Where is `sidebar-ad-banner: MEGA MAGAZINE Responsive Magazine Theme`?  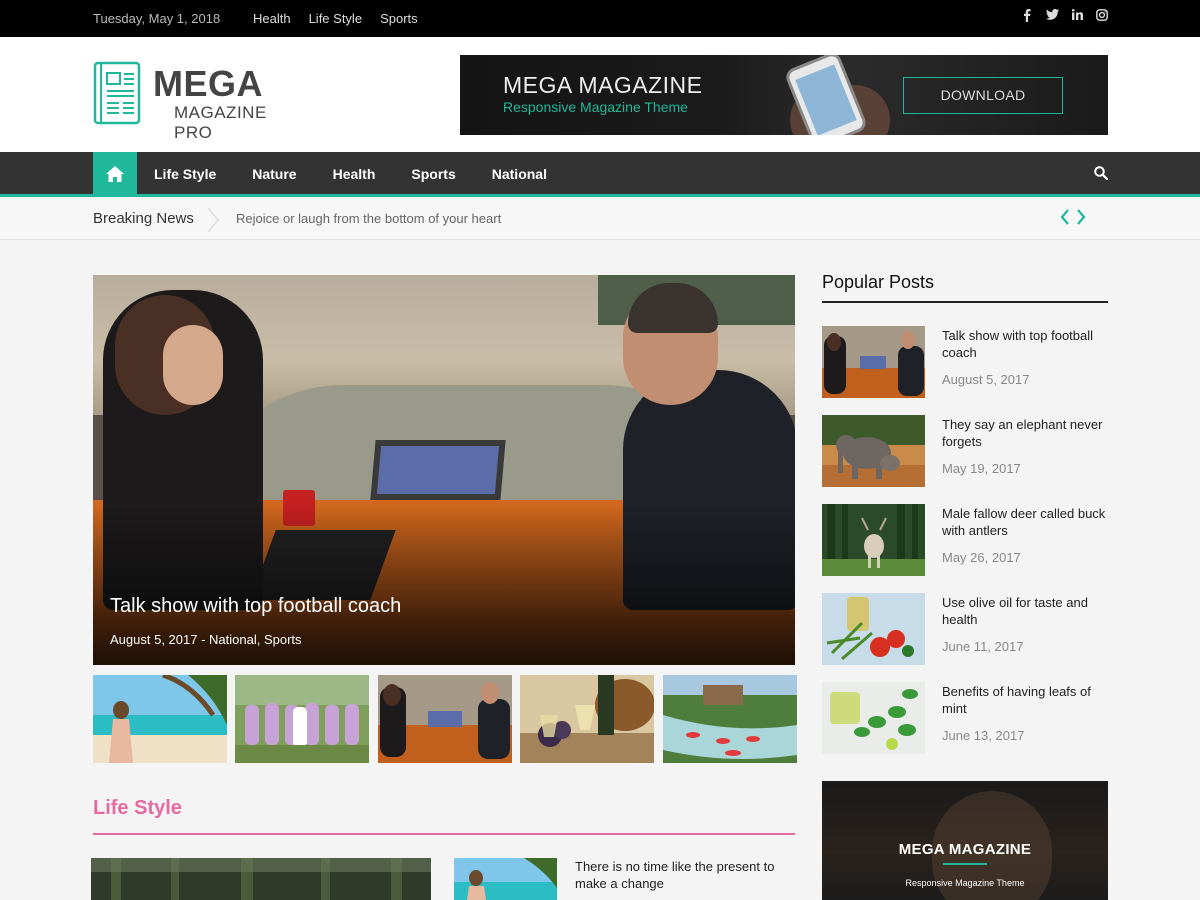
sidebar-ad-banner: MEGA MAGAZINE Responsive Magazine Theme is located at coordinates (965, 840).